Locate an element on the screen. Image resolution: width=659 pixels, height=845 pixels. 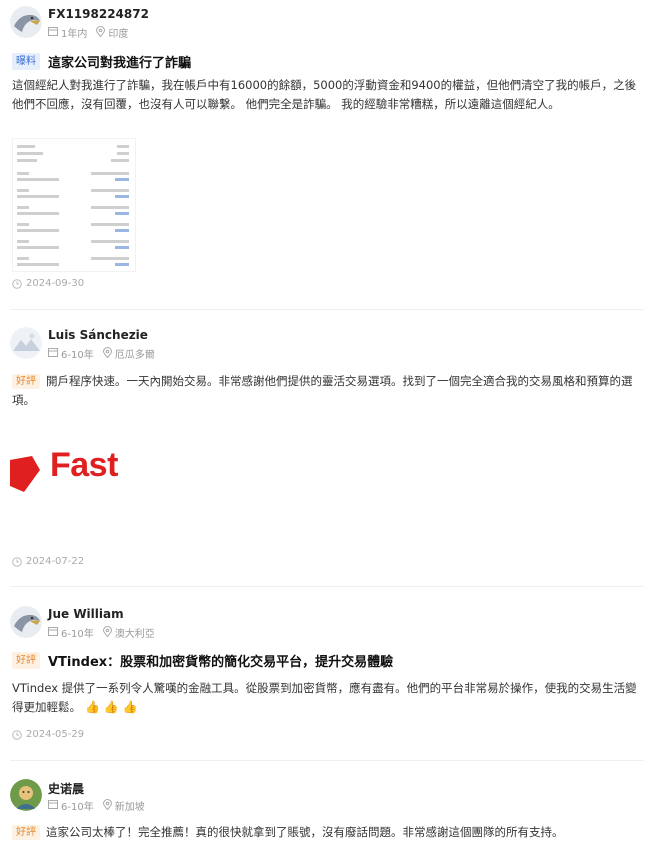
review-title-row: 好評 VTindex：股票和加密貨幣的簡化交易平台，提升交易體驗 is located at coordinates (202, 660).